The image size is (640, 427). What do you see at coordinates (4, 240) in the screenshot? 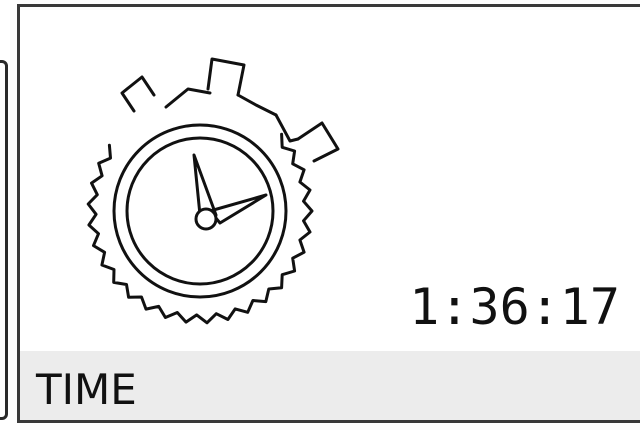
I see `adjacent-widget-edge` at bounding box center [4, 240].